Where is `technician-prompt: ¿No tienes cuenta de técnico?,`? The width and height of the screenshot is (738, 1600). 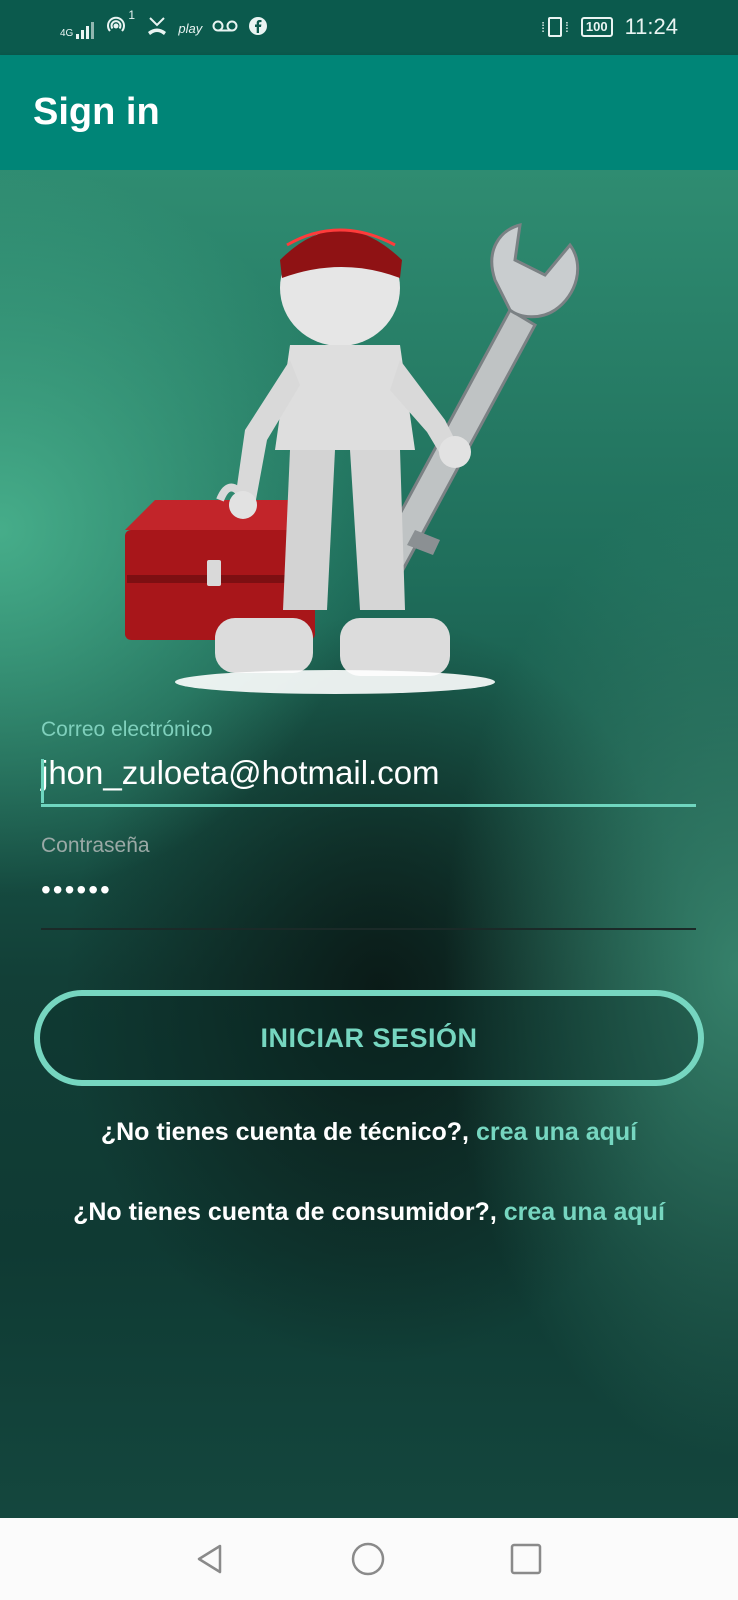
technician-prompt: ¿No tienes cuenta de técnico?, is located at coordinates (284, 1132).